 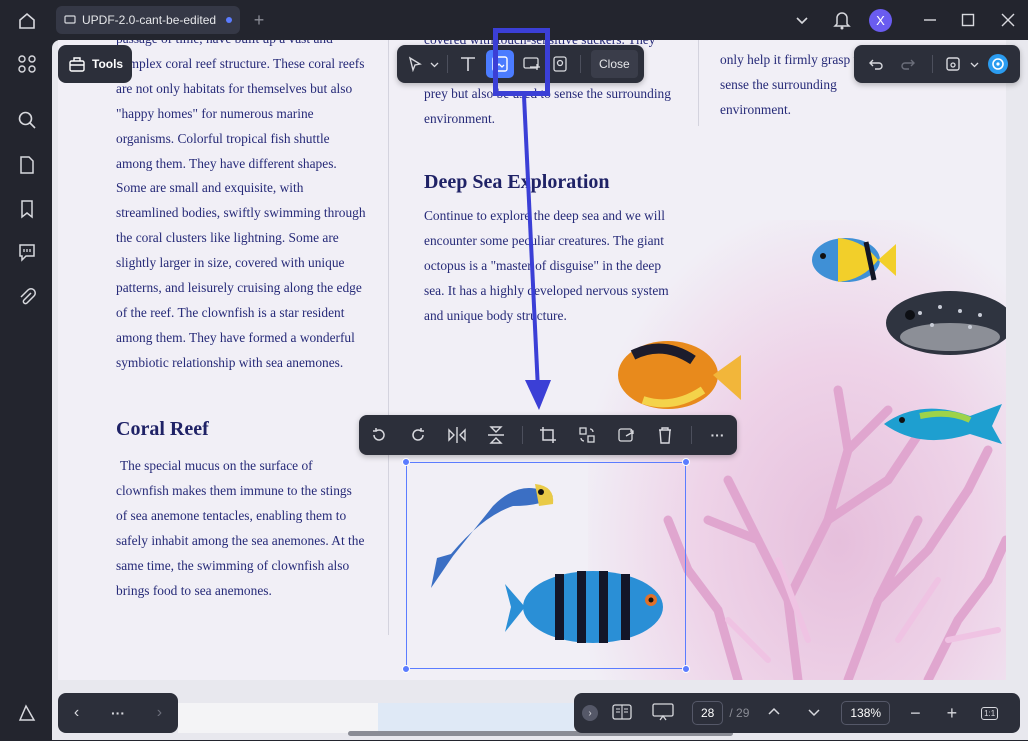 I want to click on select-cursor-icon, so click(x=415, y=64).